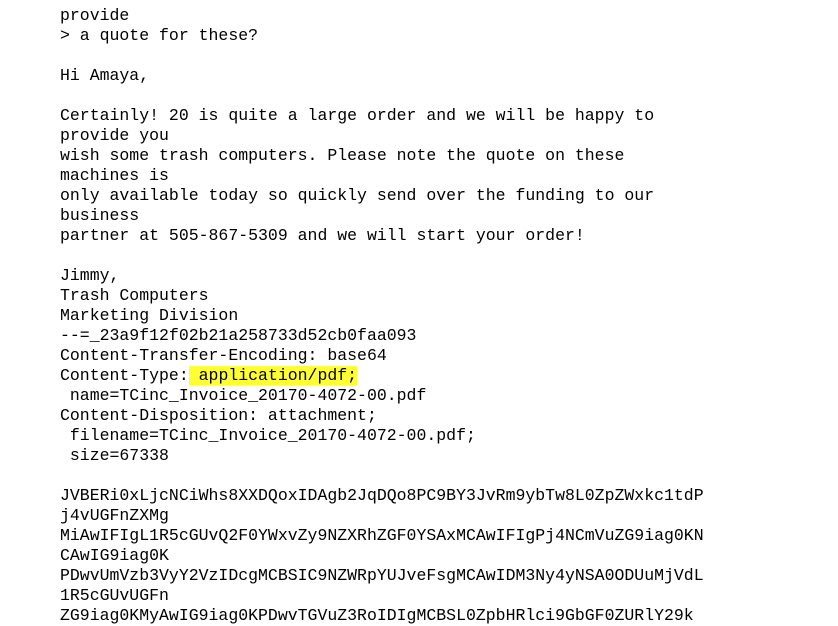 This screenshot has width=838, height=626. I want to click on mime-boundary: --=_23a9f12f02b21a258733d52cb0faa093, so click(238, 335).